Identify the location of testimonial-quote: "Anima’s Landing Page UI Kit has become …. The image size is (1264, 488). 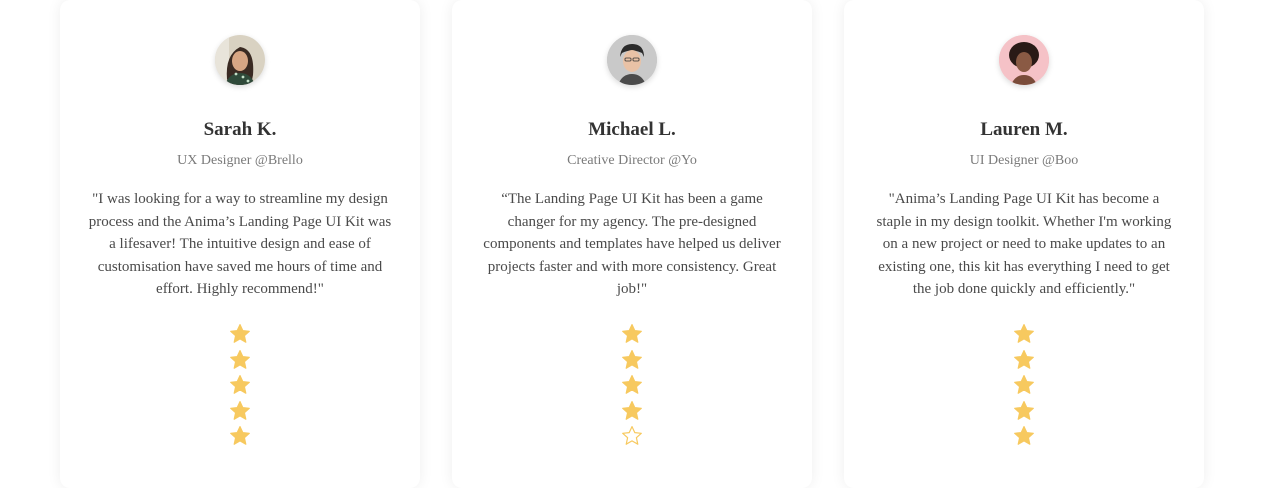
(1024, 244).